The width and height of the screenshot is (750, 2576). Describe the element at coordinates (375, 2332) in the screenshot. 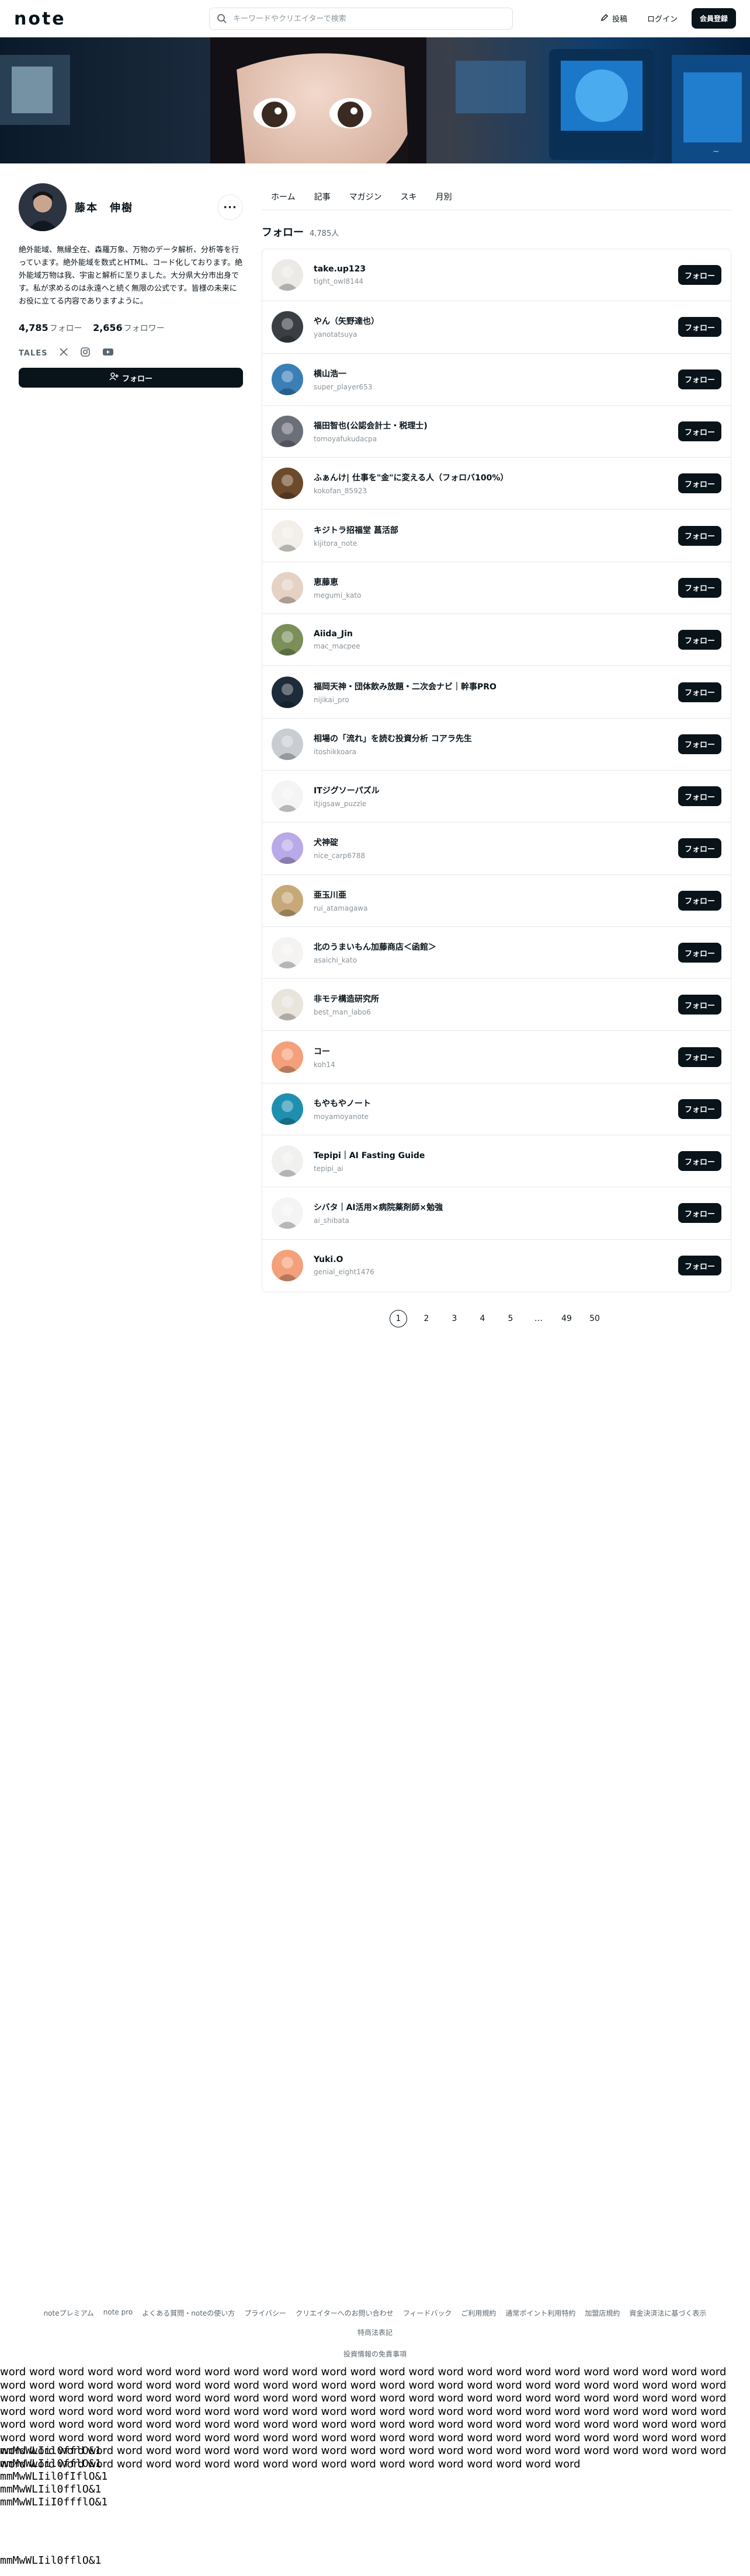

I see `footer-link: 特商法表記` at that location.